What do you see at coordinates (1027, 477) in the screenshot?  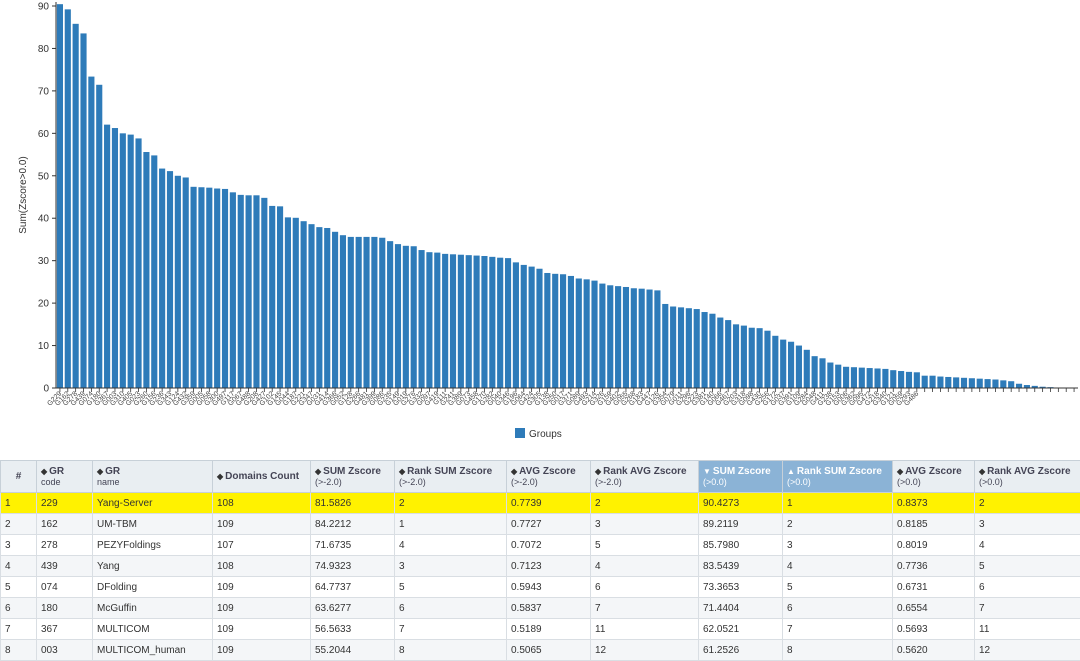 I see `column-header: ◆Rank AVG Zscore(>0.0)` at bounding box center [1027, 477].